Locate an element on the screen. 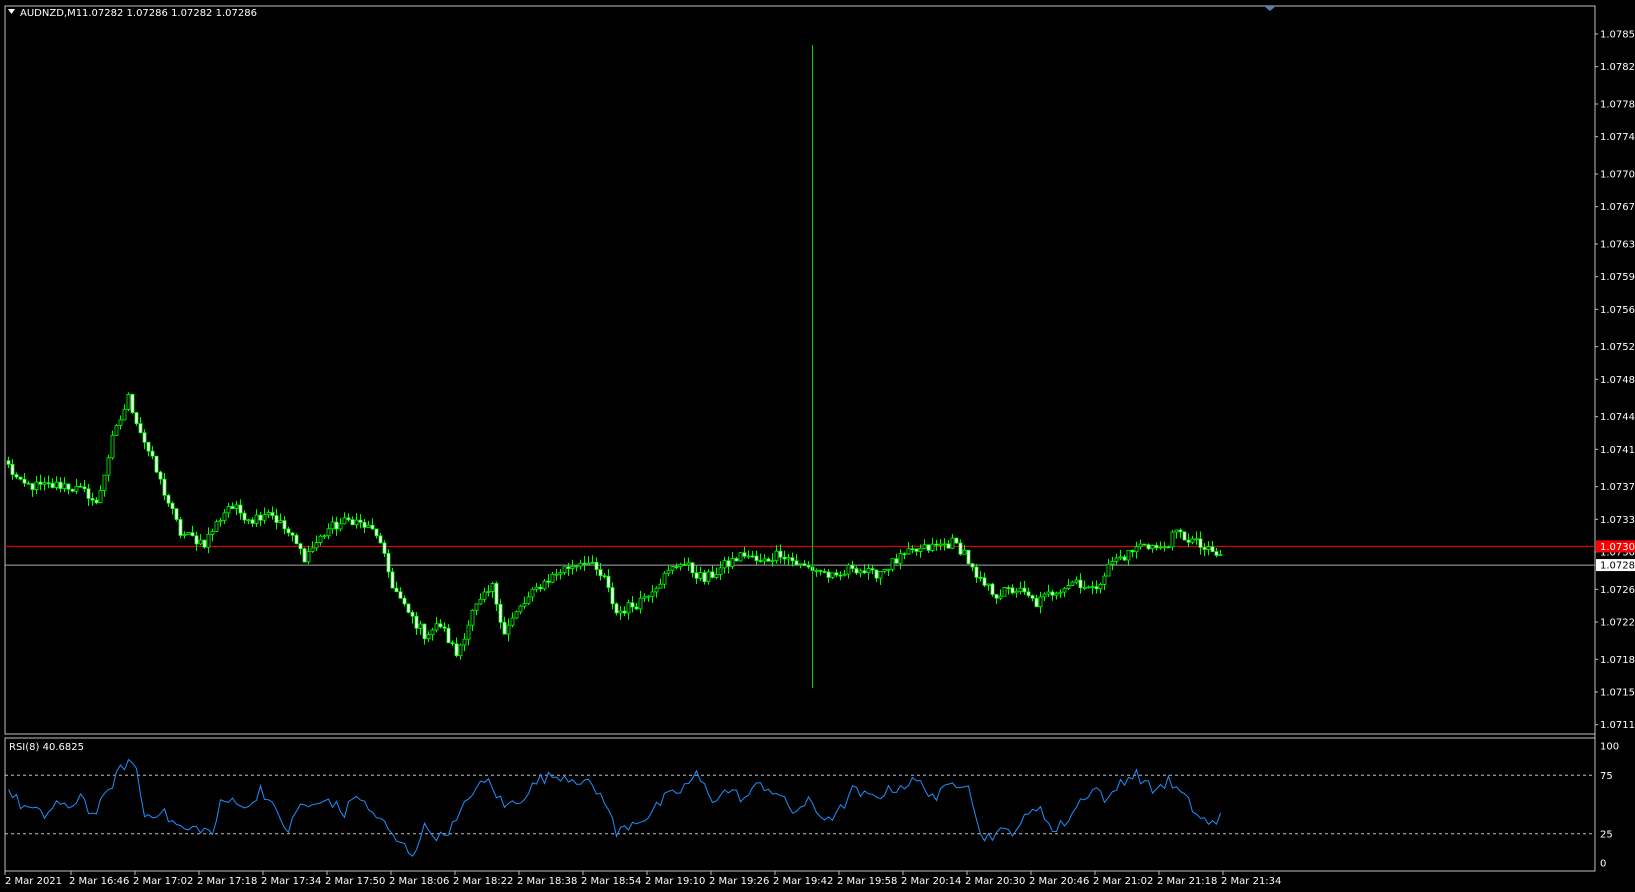 The image size is (1635, 892). price-tick-label: 1.07115 is located at coordinates (1617, 725).